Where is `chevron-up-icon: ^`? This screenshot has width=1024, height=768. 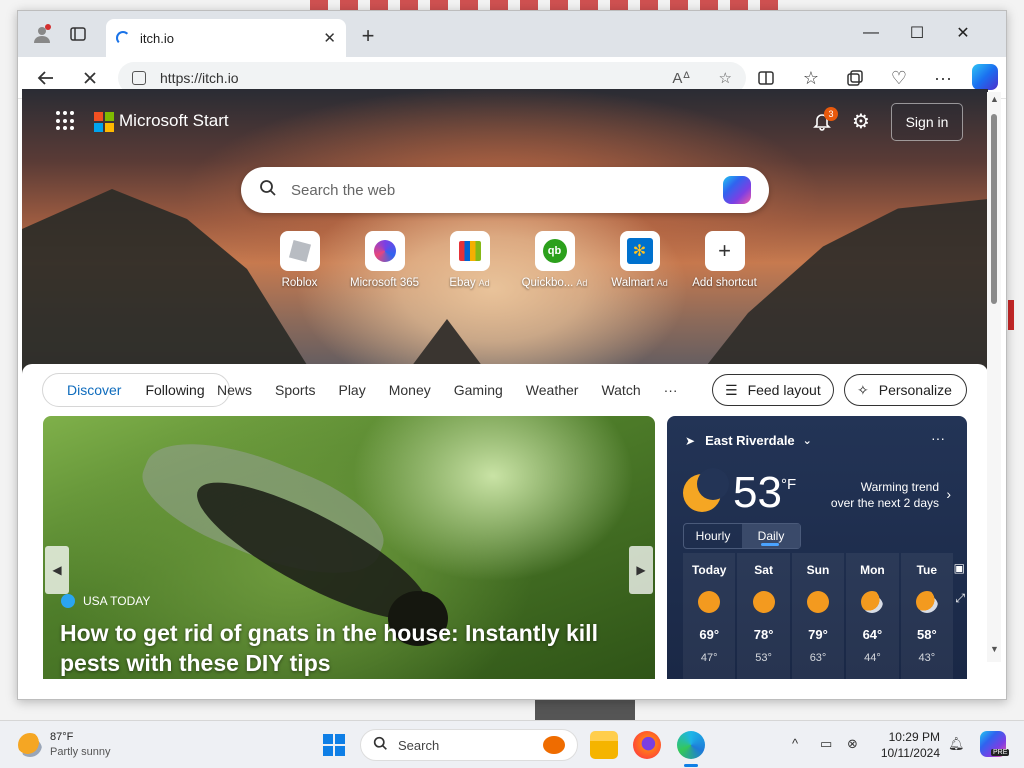
chevron-up-icon: ^ is located at coordinates (795, 743).